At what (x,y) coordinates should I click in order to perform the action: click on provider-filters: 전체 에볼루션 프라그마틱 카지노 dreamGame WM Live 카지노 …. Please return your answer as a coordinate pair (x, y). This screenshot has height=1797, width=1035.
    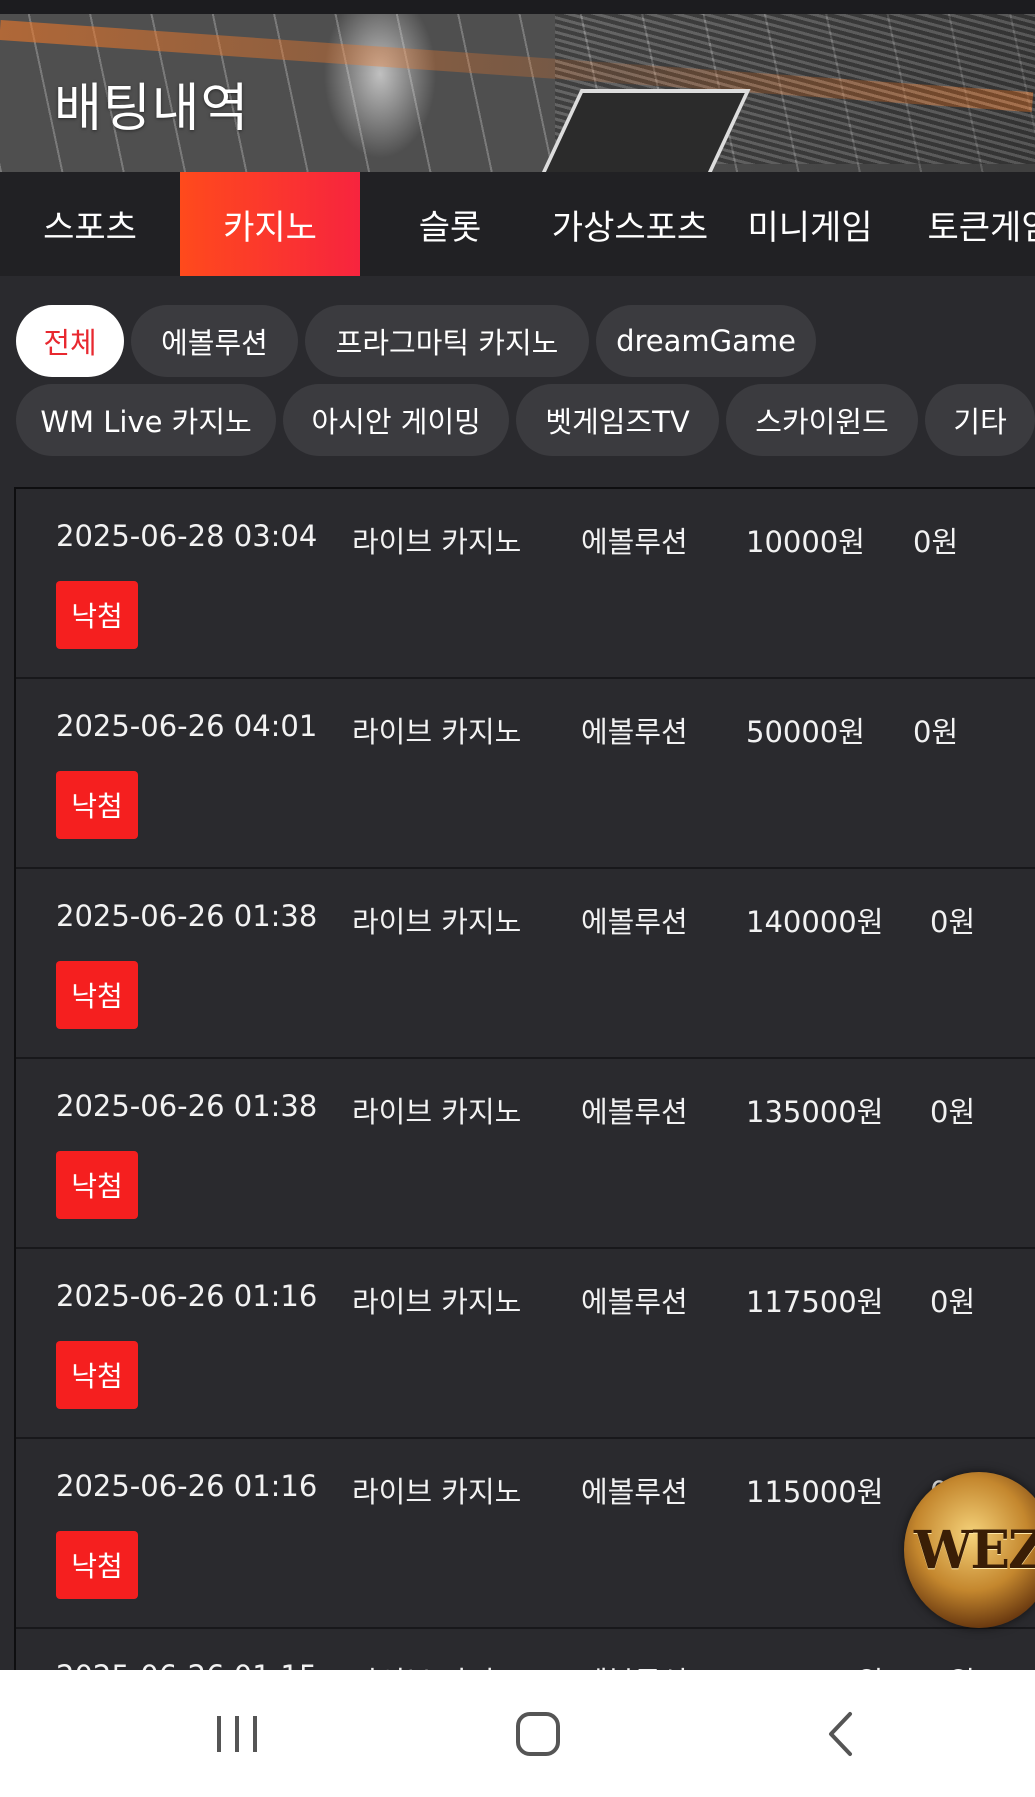
    Looking at the image, I should click on (525, 384).